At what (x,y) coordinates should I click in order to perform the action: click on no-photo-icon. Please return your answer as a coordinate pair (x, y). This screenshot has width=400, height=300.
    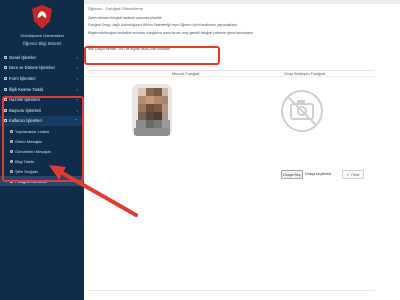
    Looking at the image, I should click on (302, 111).